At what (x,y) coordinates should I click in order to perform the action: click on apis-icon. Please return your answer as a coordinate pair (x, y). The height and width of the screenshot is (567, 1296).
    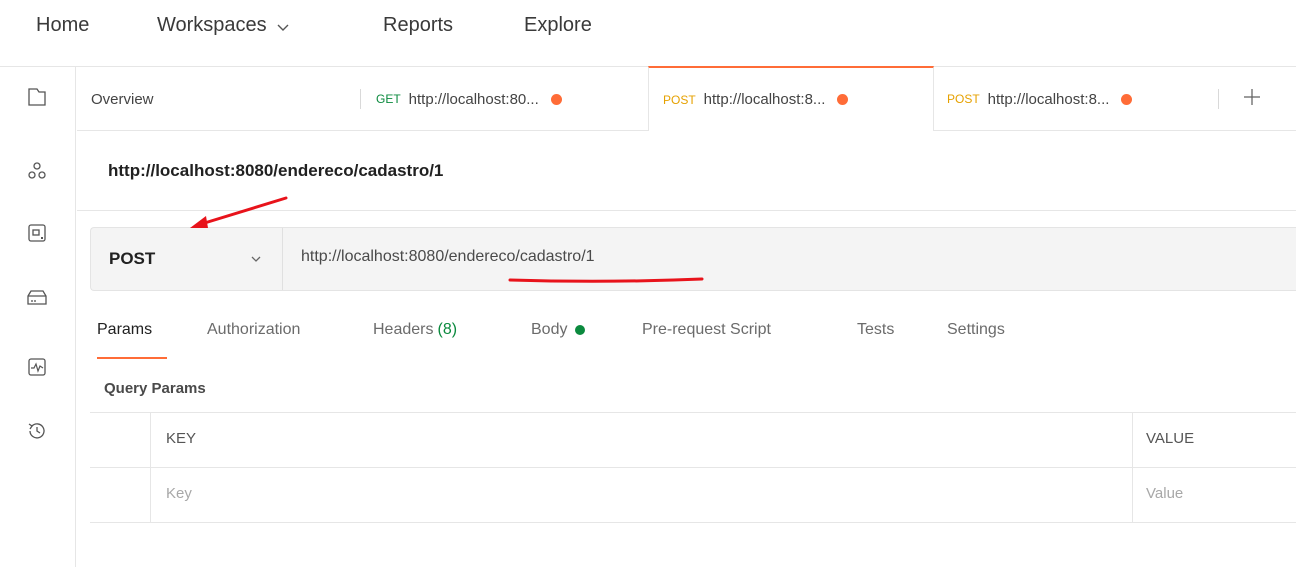
    Looking at the image, I should click on (37, 171).